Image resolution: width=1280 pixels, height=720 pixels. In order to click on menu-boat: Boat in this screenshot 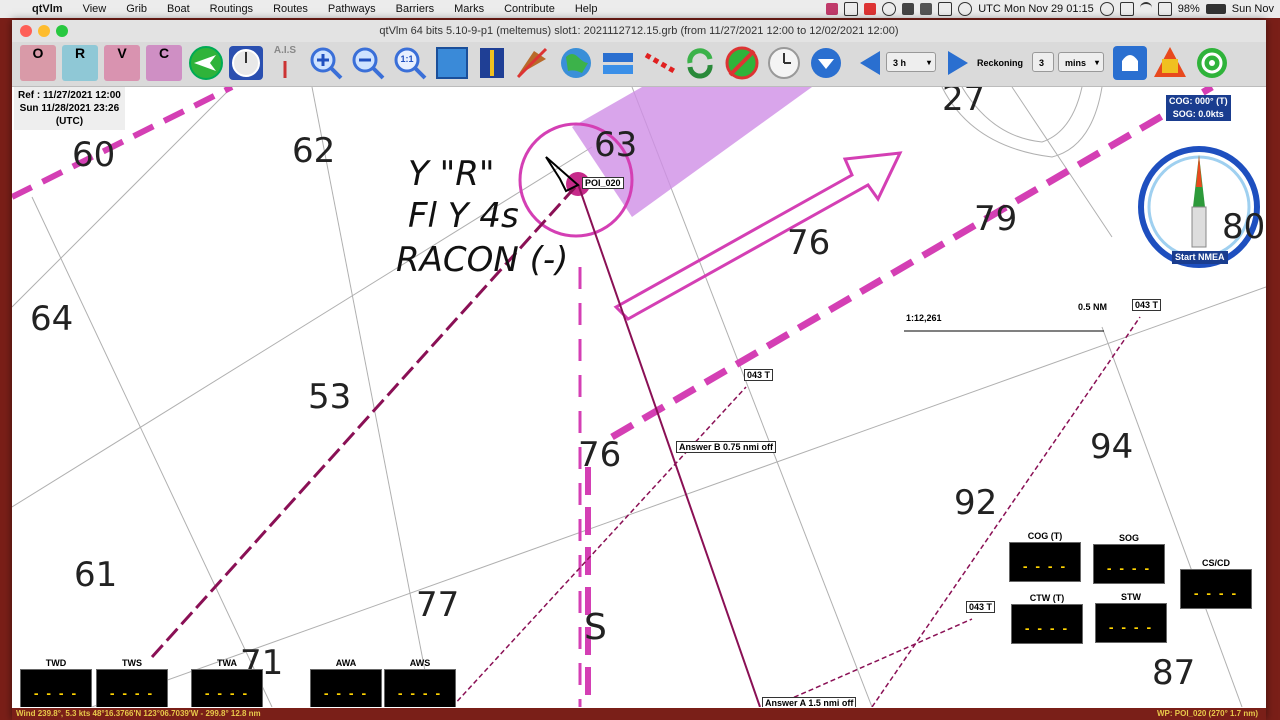, I will do `click(178, 9)`.